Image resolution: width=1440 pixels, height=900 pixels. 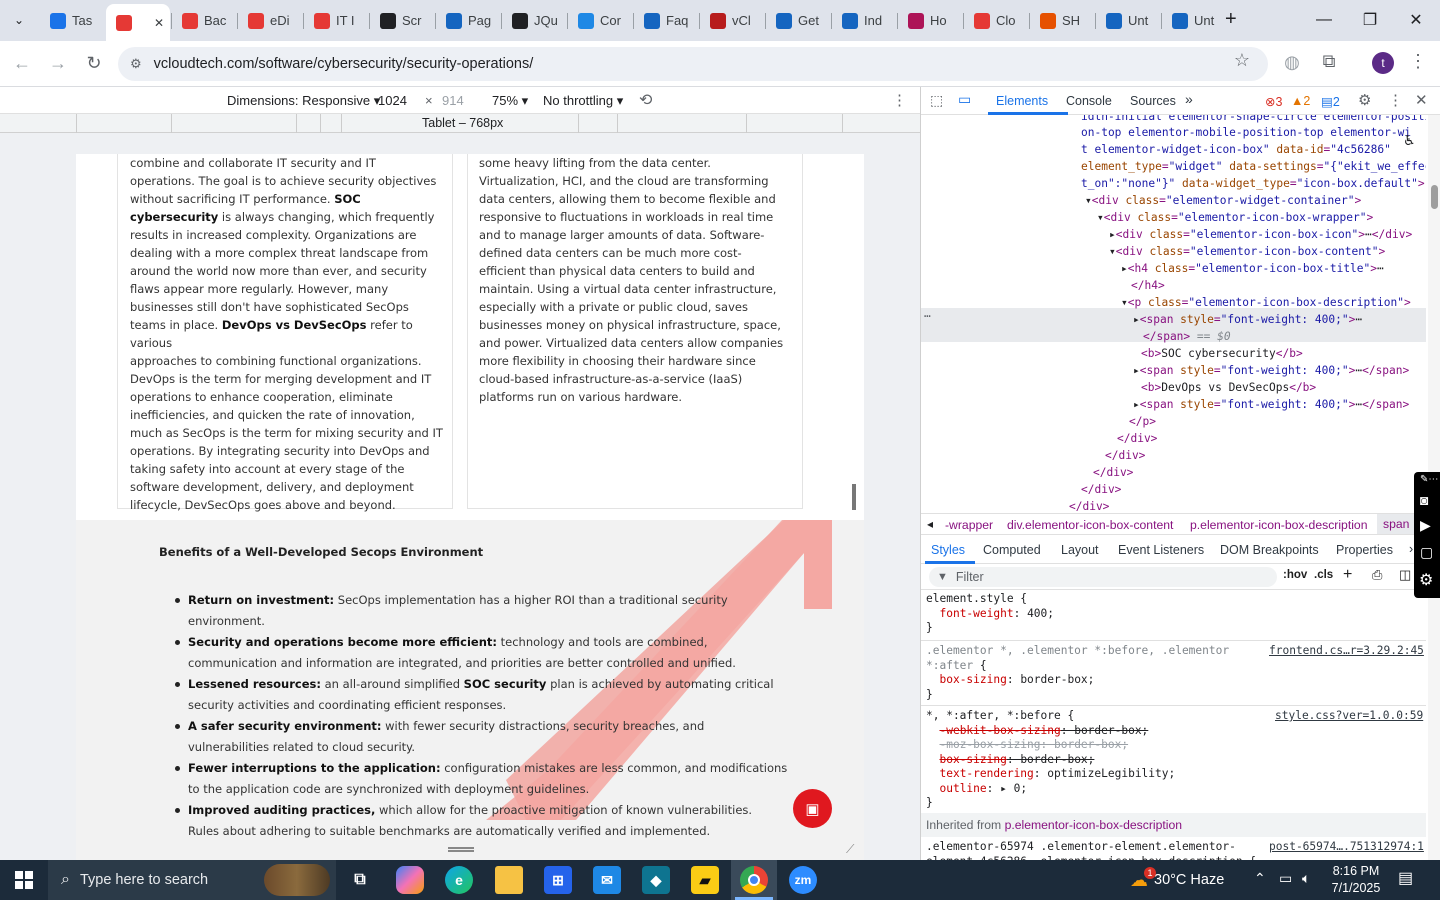 I want to click on new-rule-icon: +, so click(x=1347, y=575).